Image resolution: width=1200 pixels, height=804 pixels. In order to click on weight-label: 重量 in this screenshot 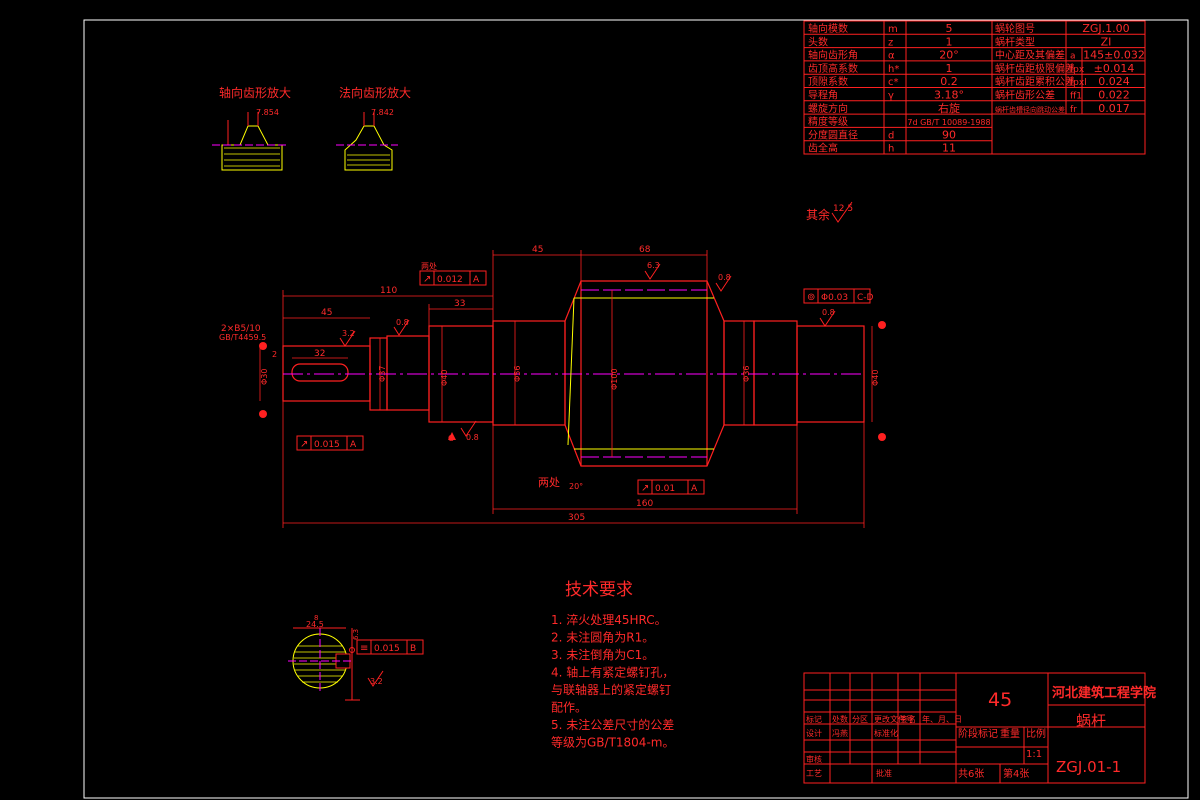, I will do `click(1010, 733)`.